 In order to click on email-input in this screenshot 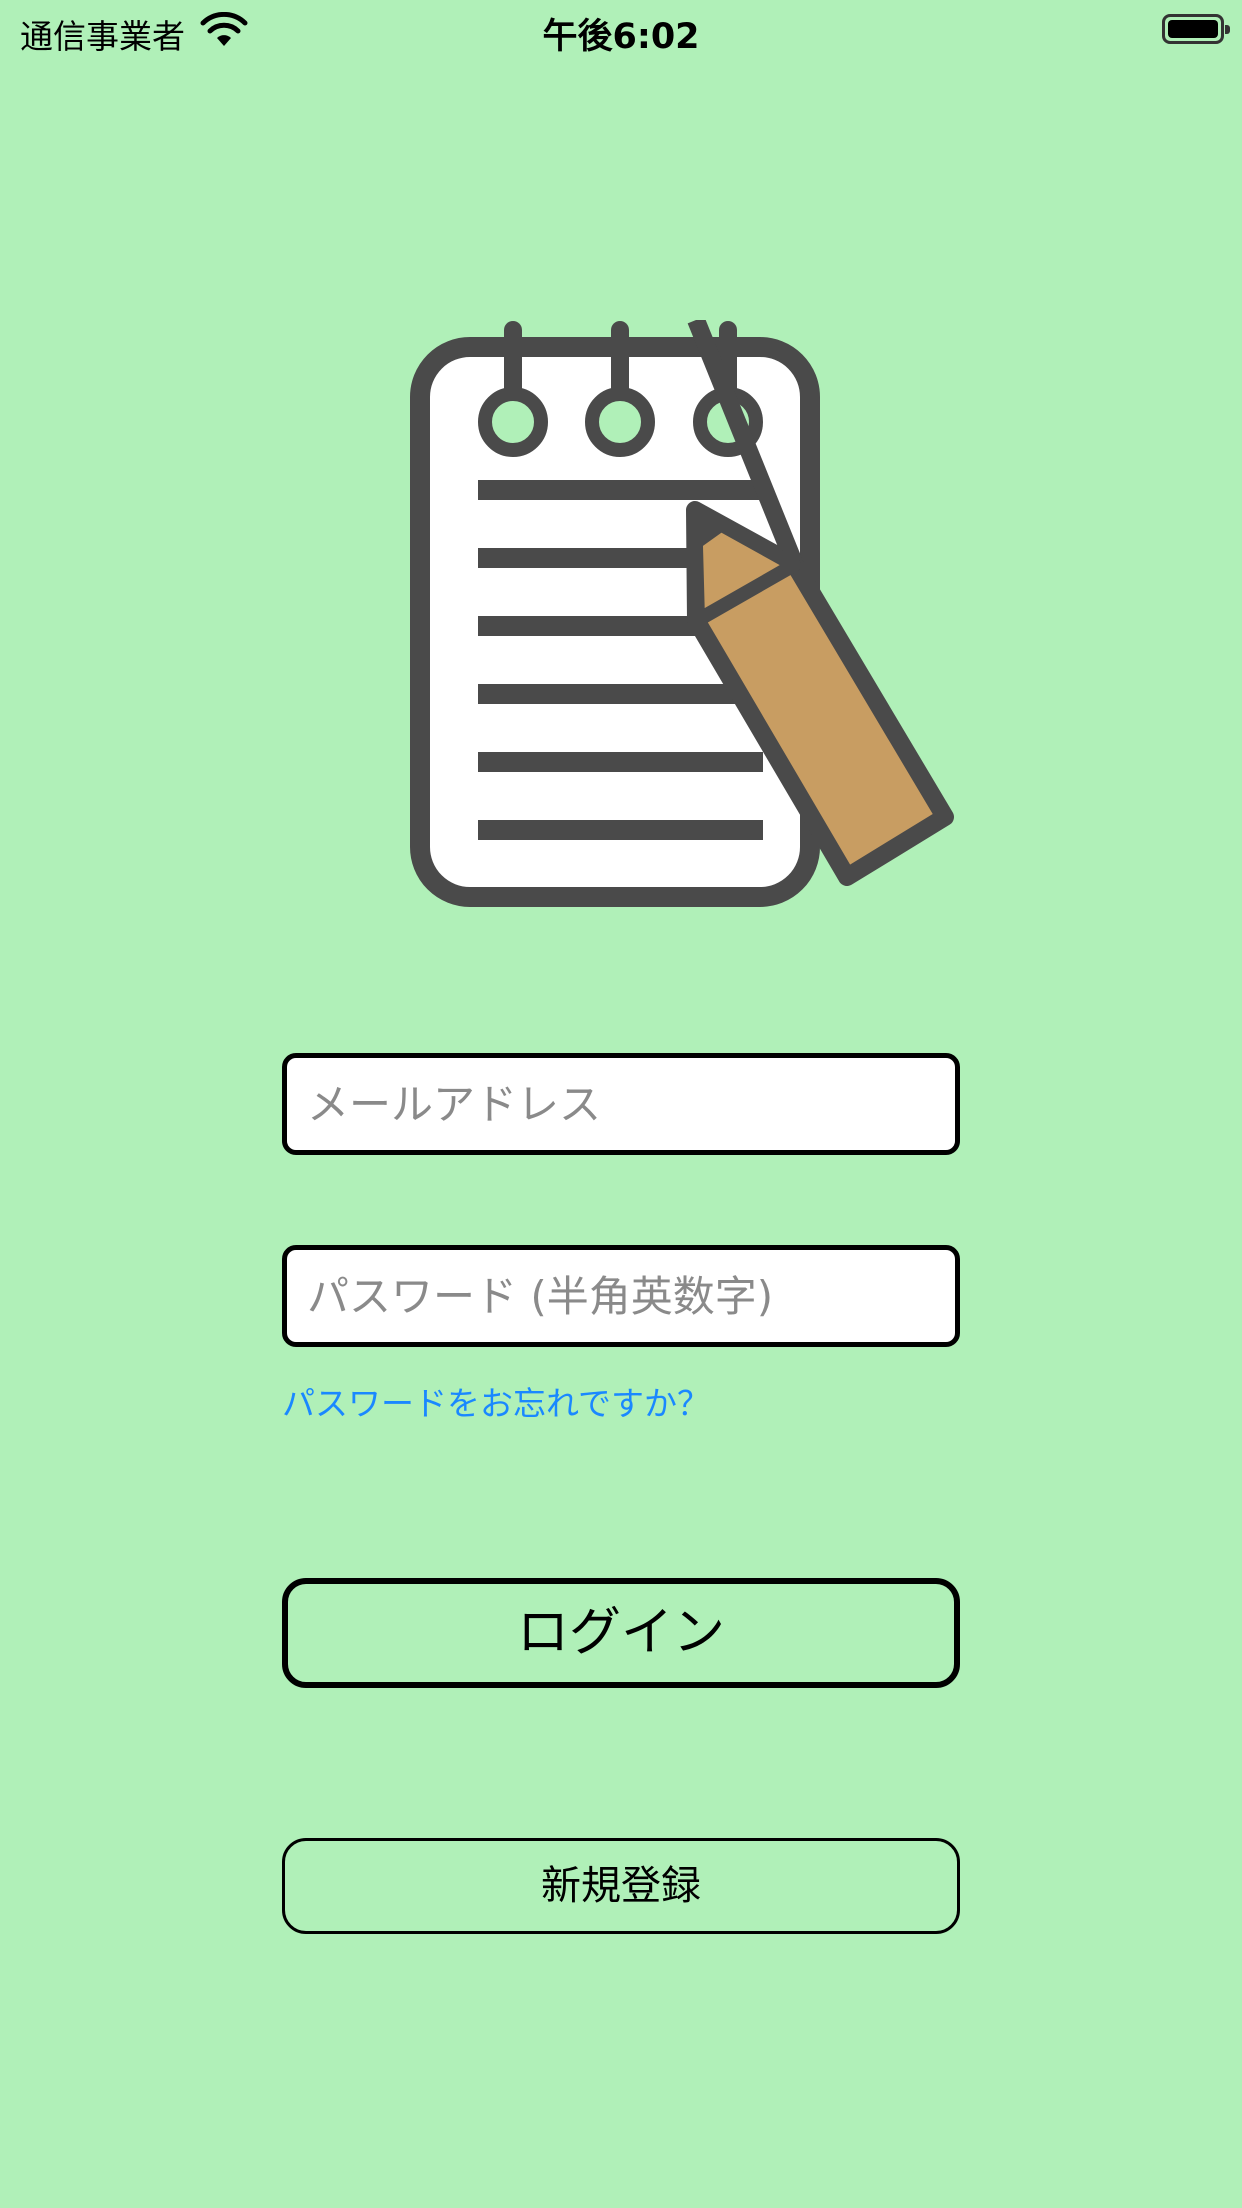, I will do `click(621, 1104)`.